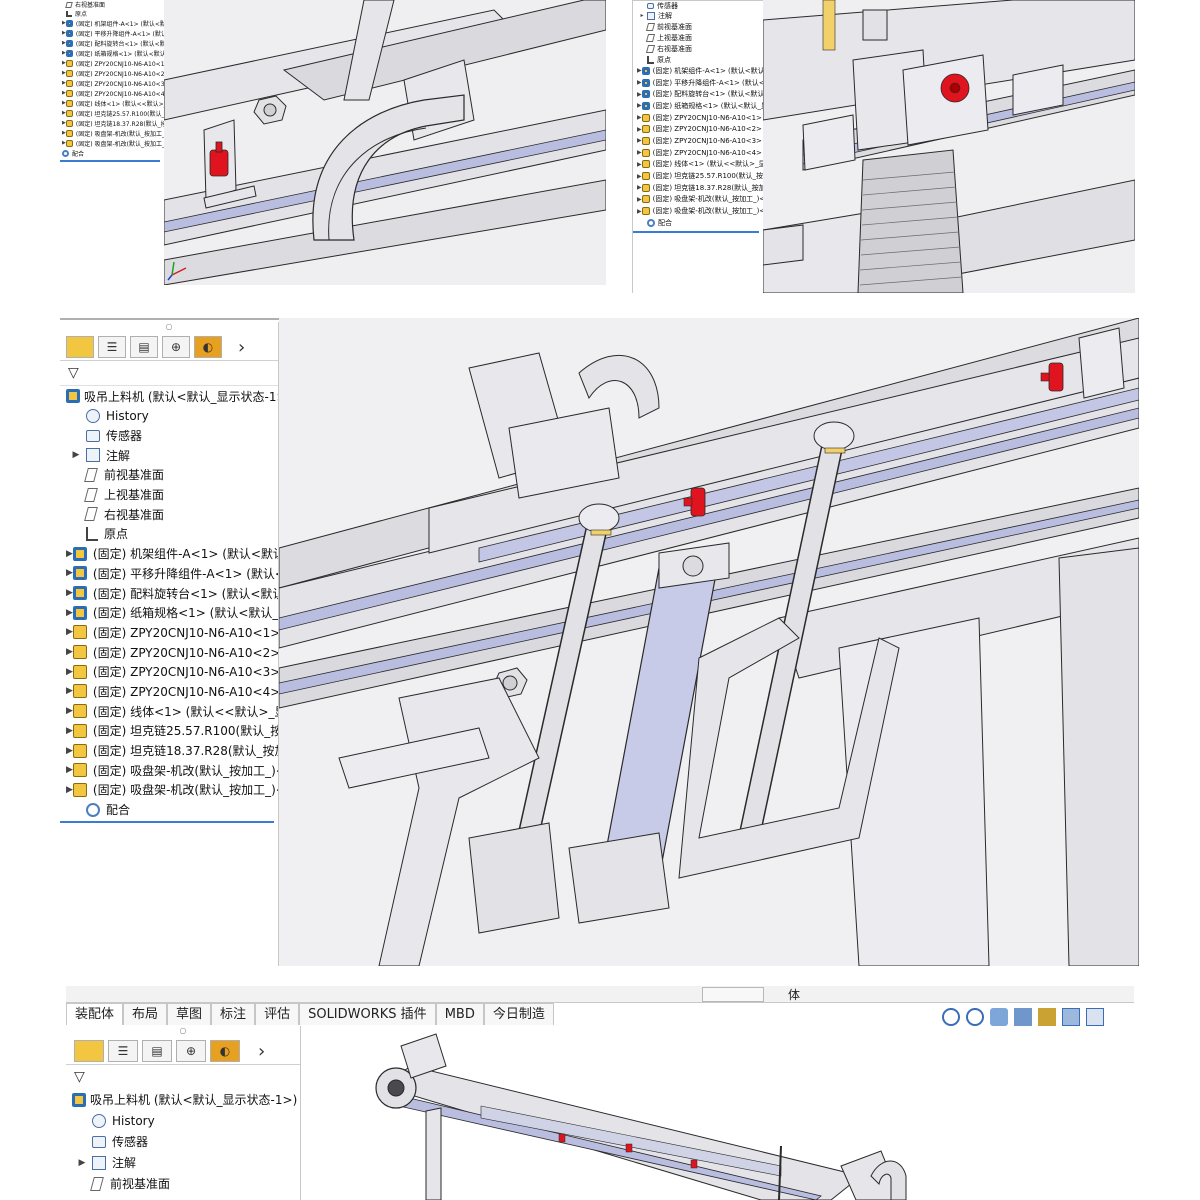 The height and width of the screenshot is (1200, 1200). I want to click on tree-item-component: ▶ (固定) 坦克链18.37.R28(默认_按加工, so click(169, 751).